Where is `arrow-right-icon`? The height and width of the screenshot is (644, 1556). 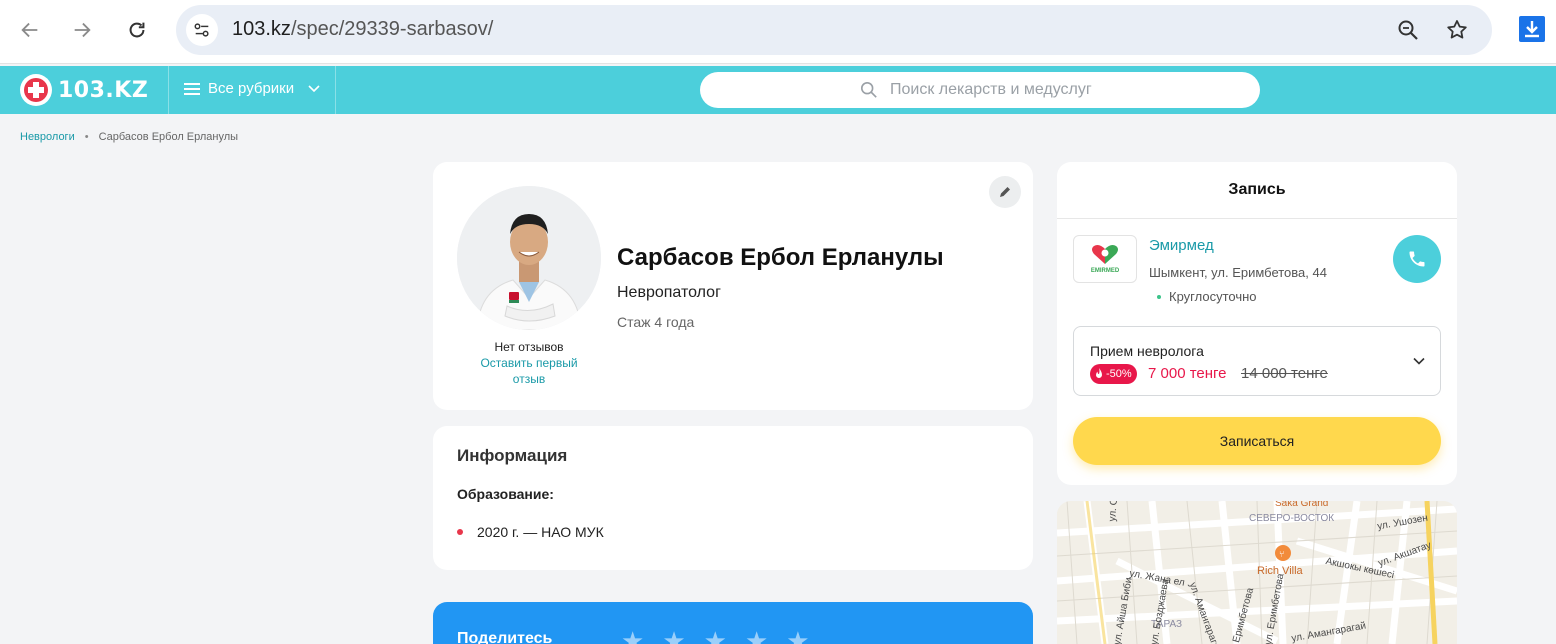
arrow-right-icon is located at coordinates (82, 30).